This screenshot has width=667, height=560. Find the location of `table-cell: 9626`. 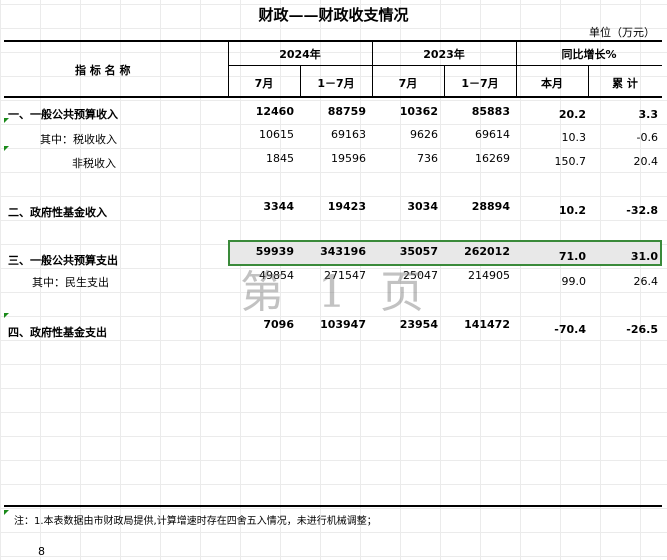

table-cell: 9626 is located at coordinates (405, 134).